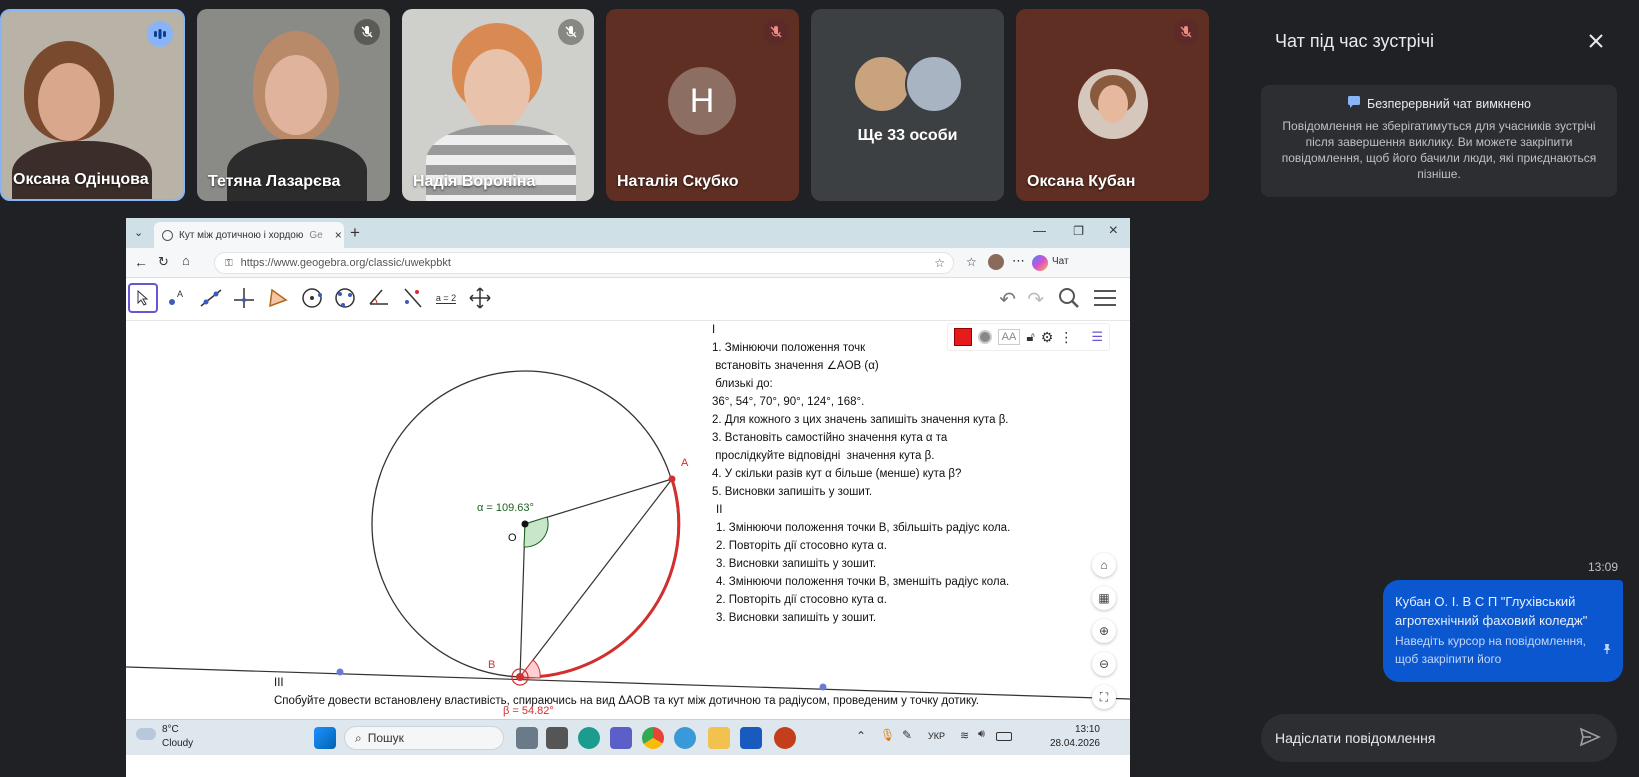 The image size is (1639, 777). I want to click on circle-three-points-tool, so click(345, 298).